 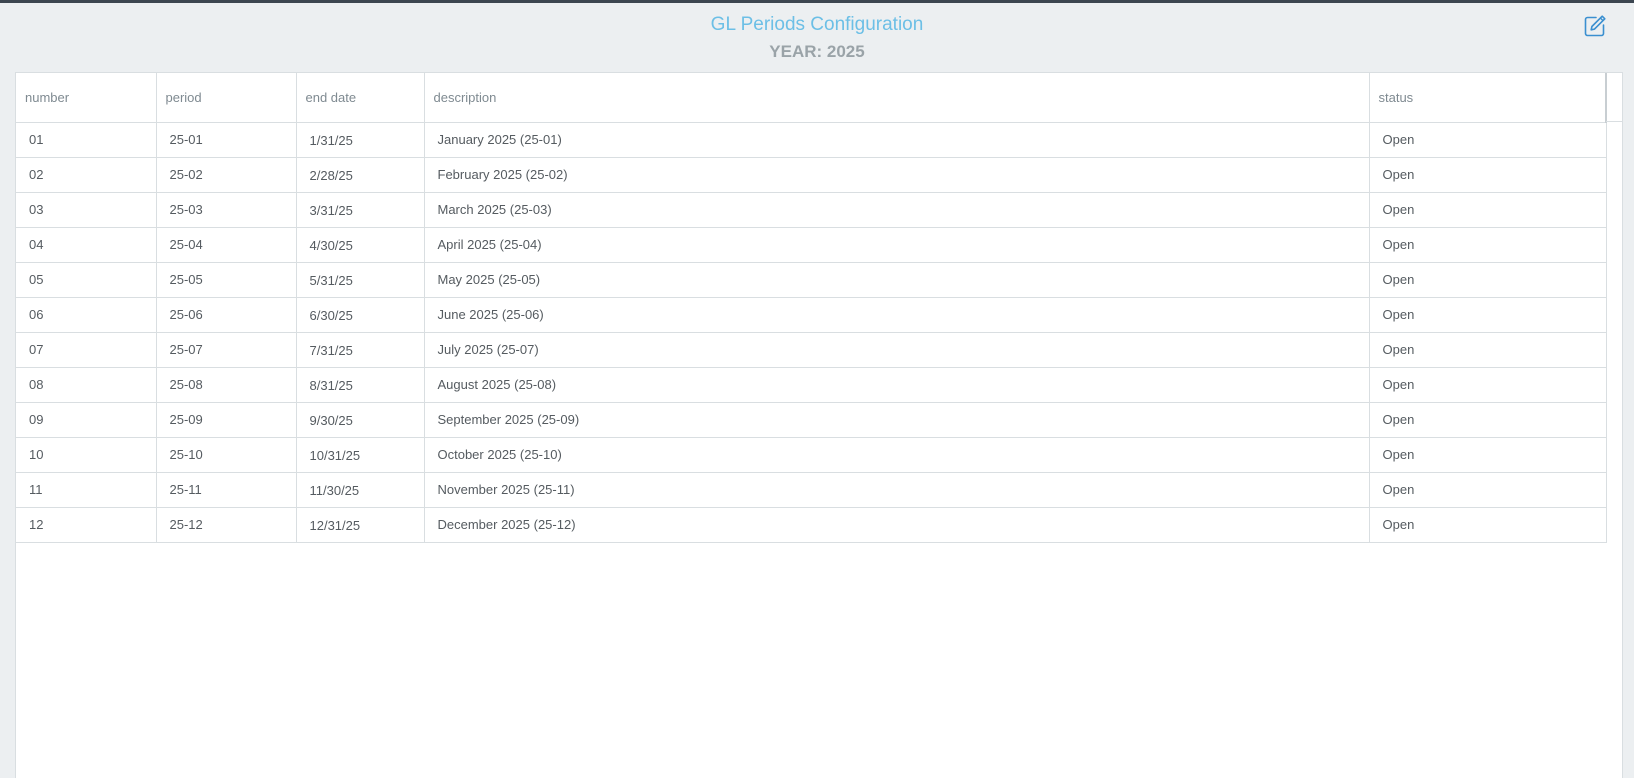 I want to click on cell-number: 11, so click(x=86, y=490).